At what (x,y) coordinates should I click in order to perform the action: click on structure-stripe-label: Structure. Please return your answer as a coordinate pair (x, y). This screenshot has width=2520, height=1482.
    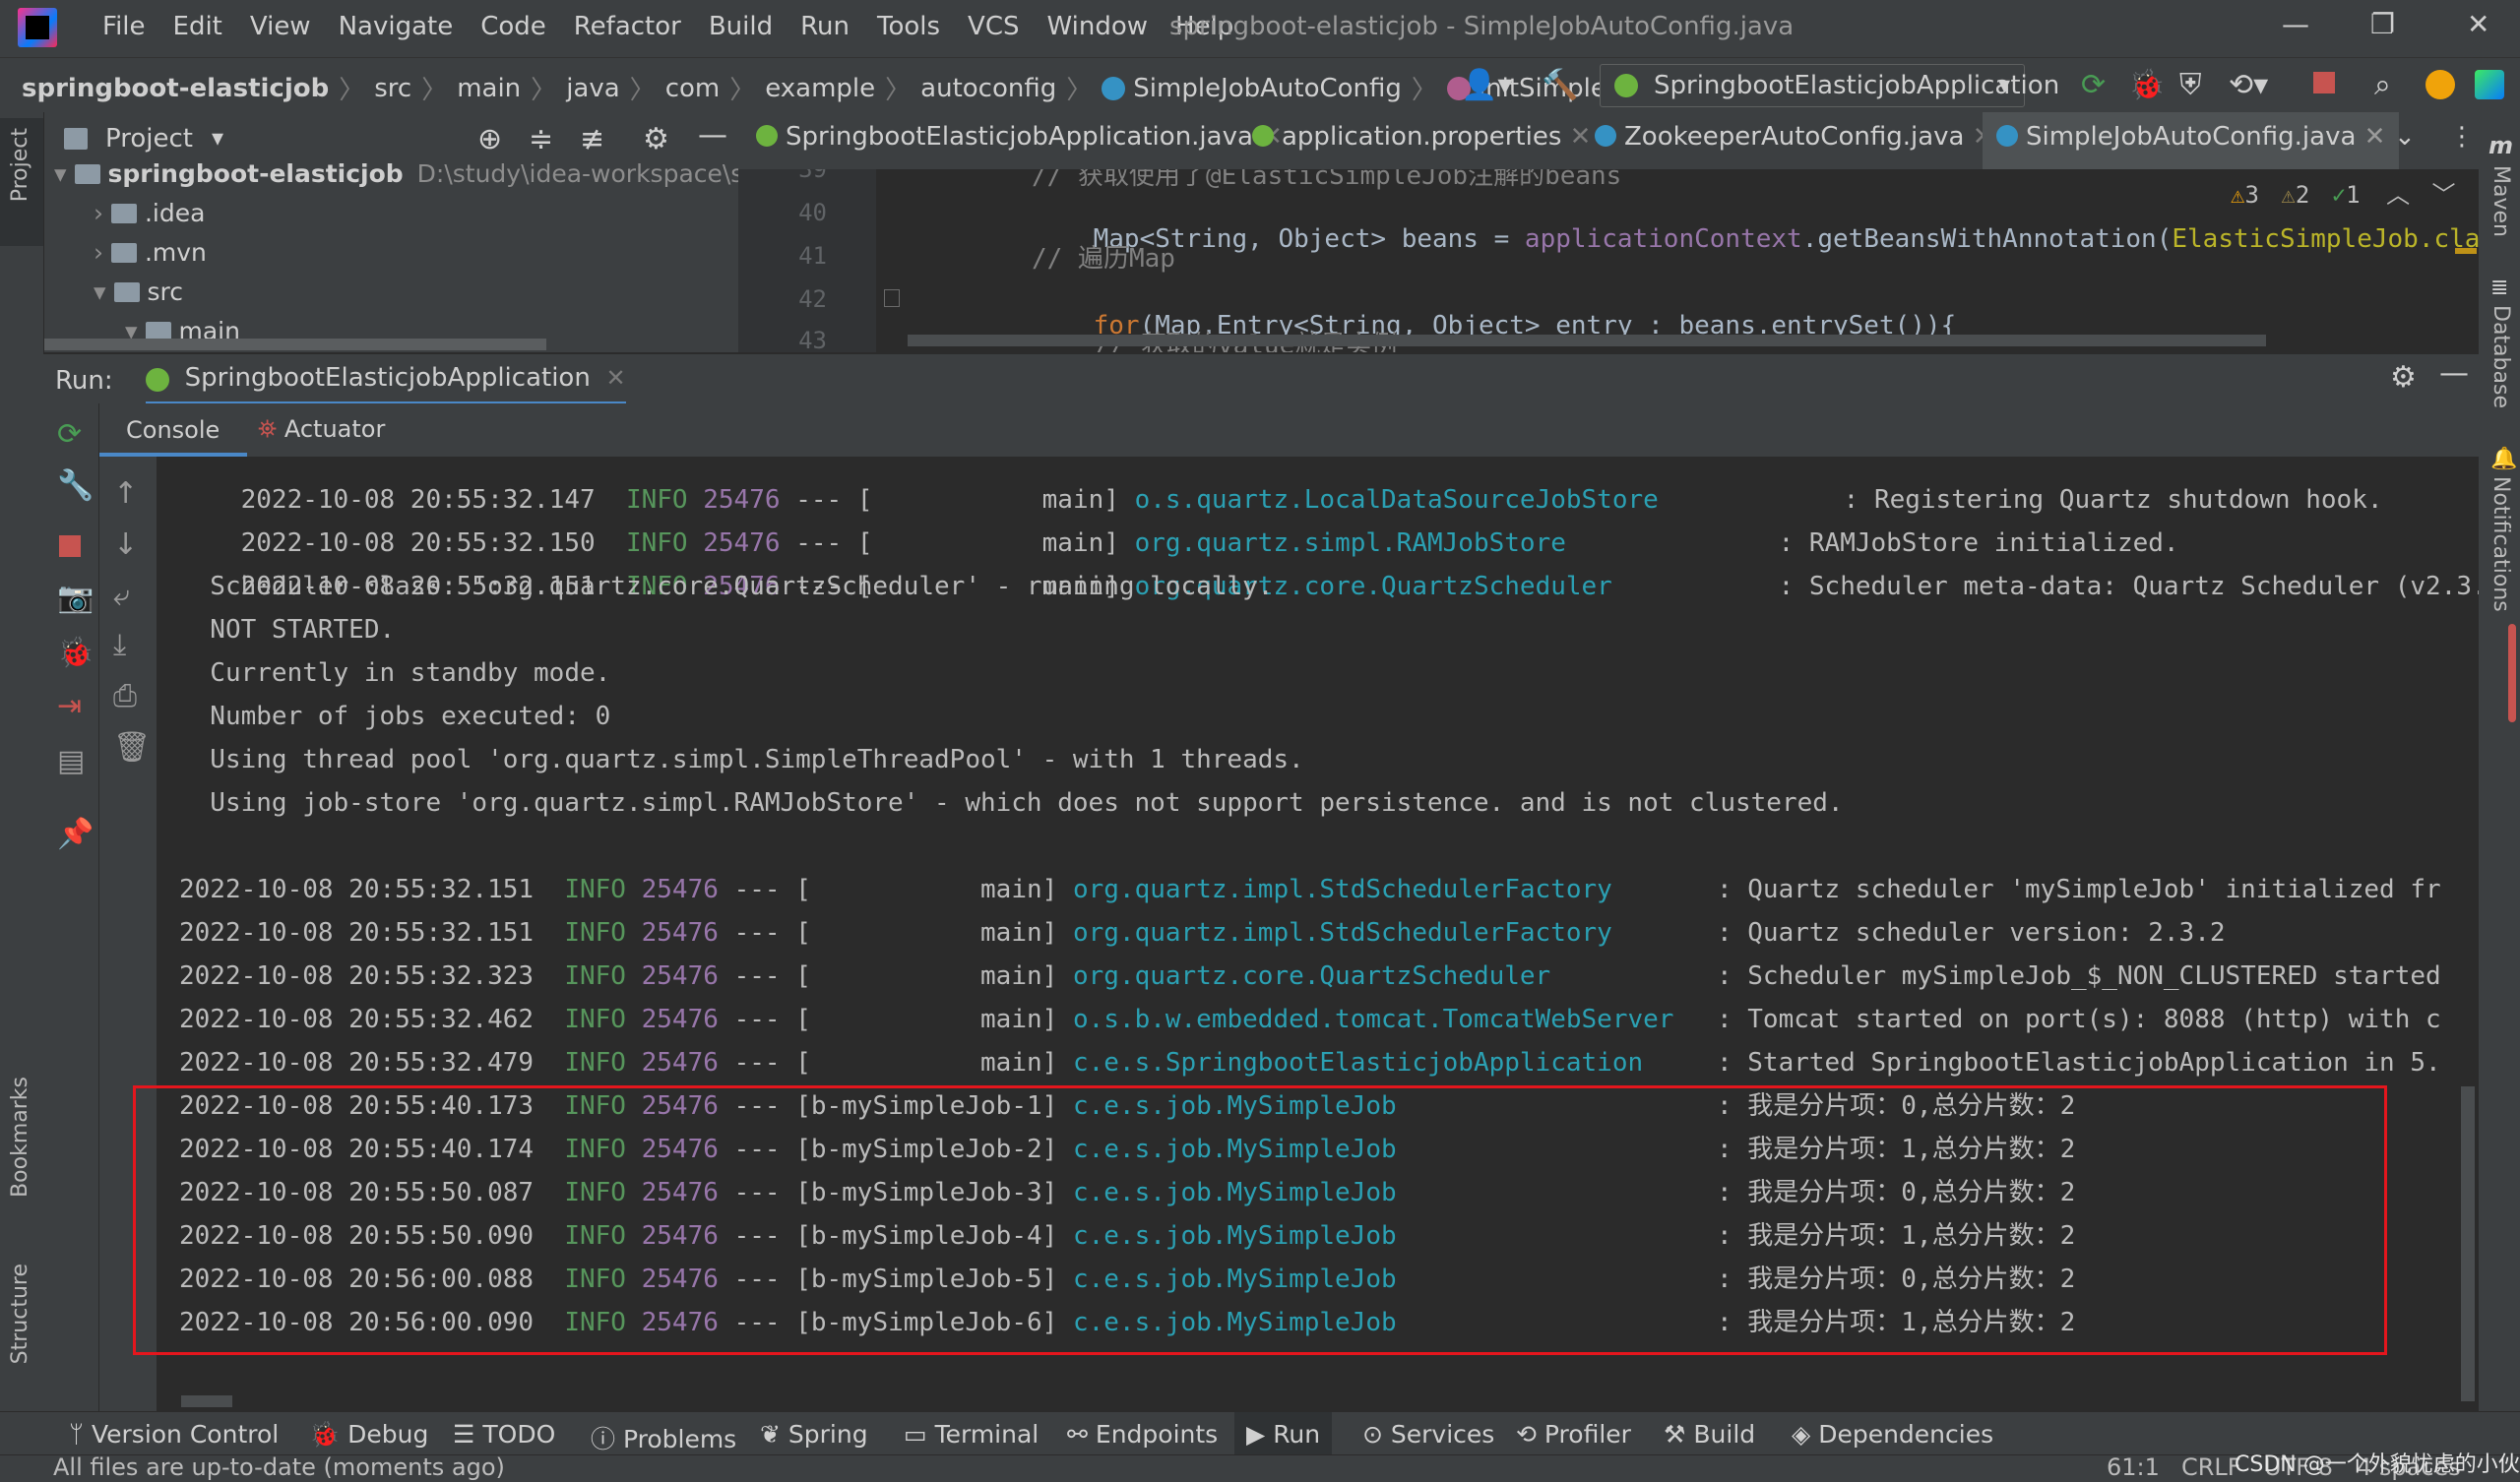
    Looking at the image, I should click on (20, 1314).